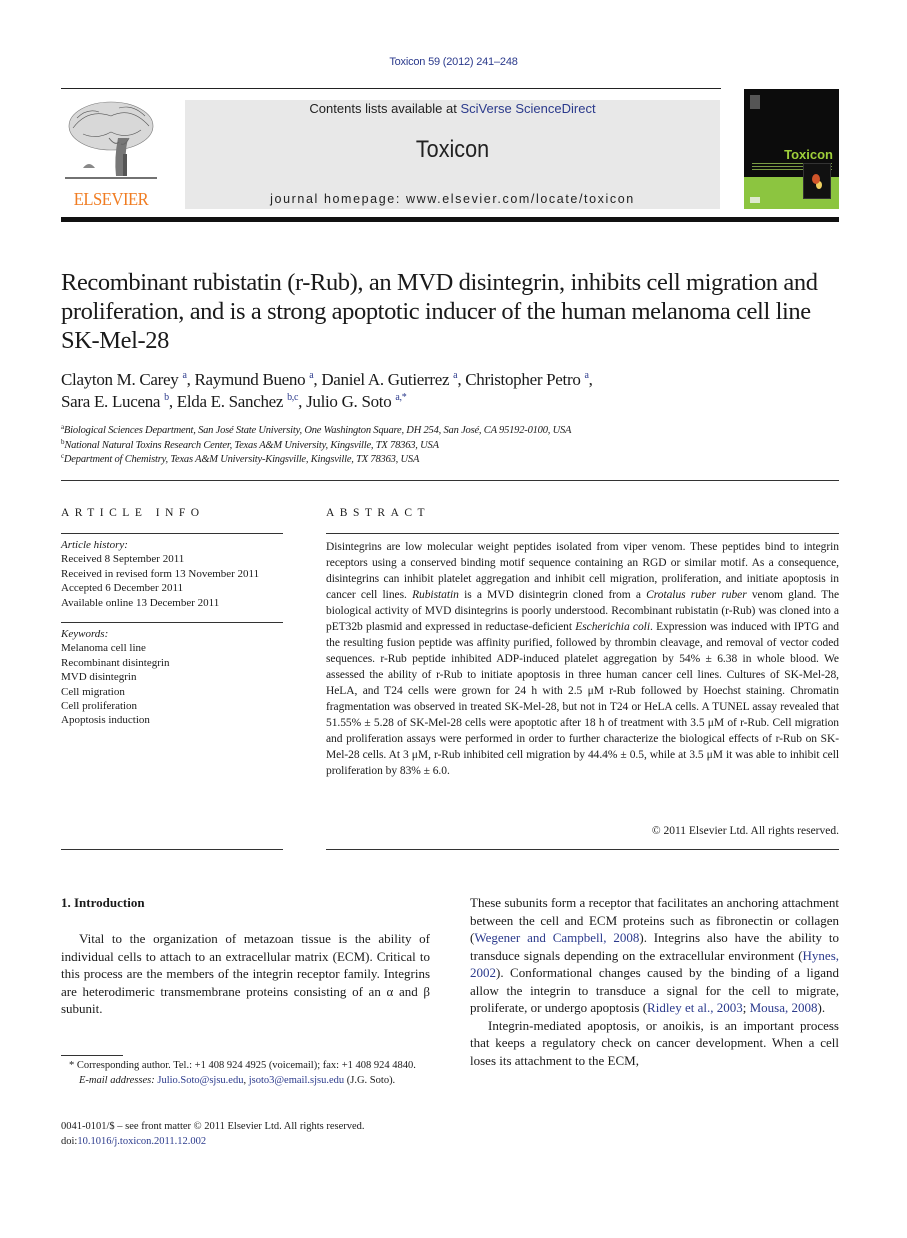 The image size is (907, 1238). Describe the element at coordinates (122, 588) in the screenshot. I see `history-accepted: Accepted 6 December 2011` at that location.